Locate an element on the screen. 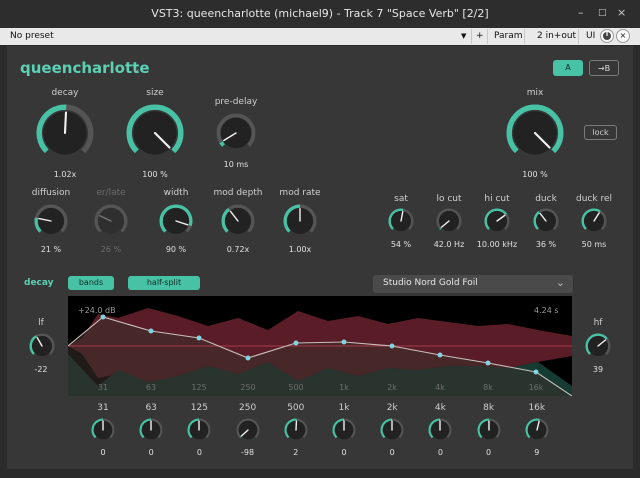 Image resolution: width=640 pixels, height=478 pixels. band-63-knob is located at coordinates (151, 430).